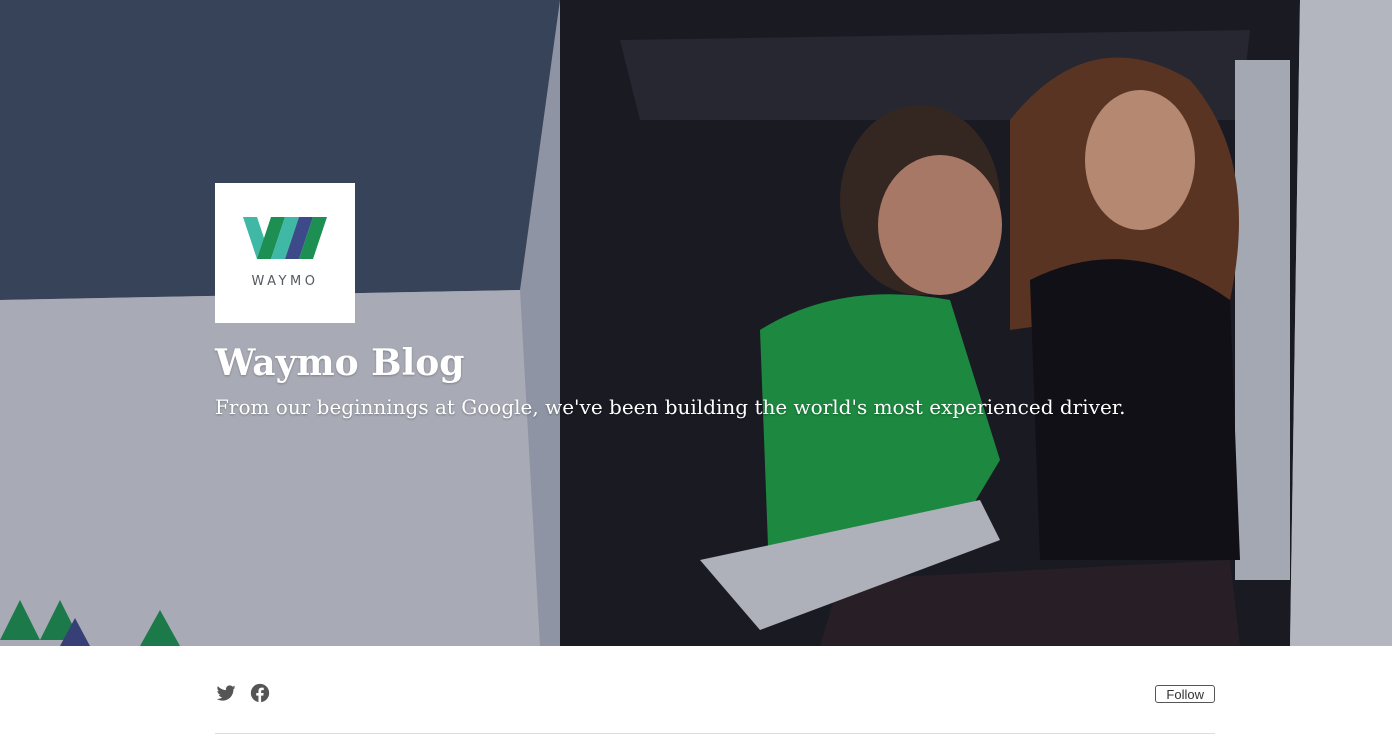 This screenshot has width=1392, height=740. What do you see at coordinates (1185, 694) in the screenshot?
I see `follow-button: Follow` at bounding box center [1185, 694].